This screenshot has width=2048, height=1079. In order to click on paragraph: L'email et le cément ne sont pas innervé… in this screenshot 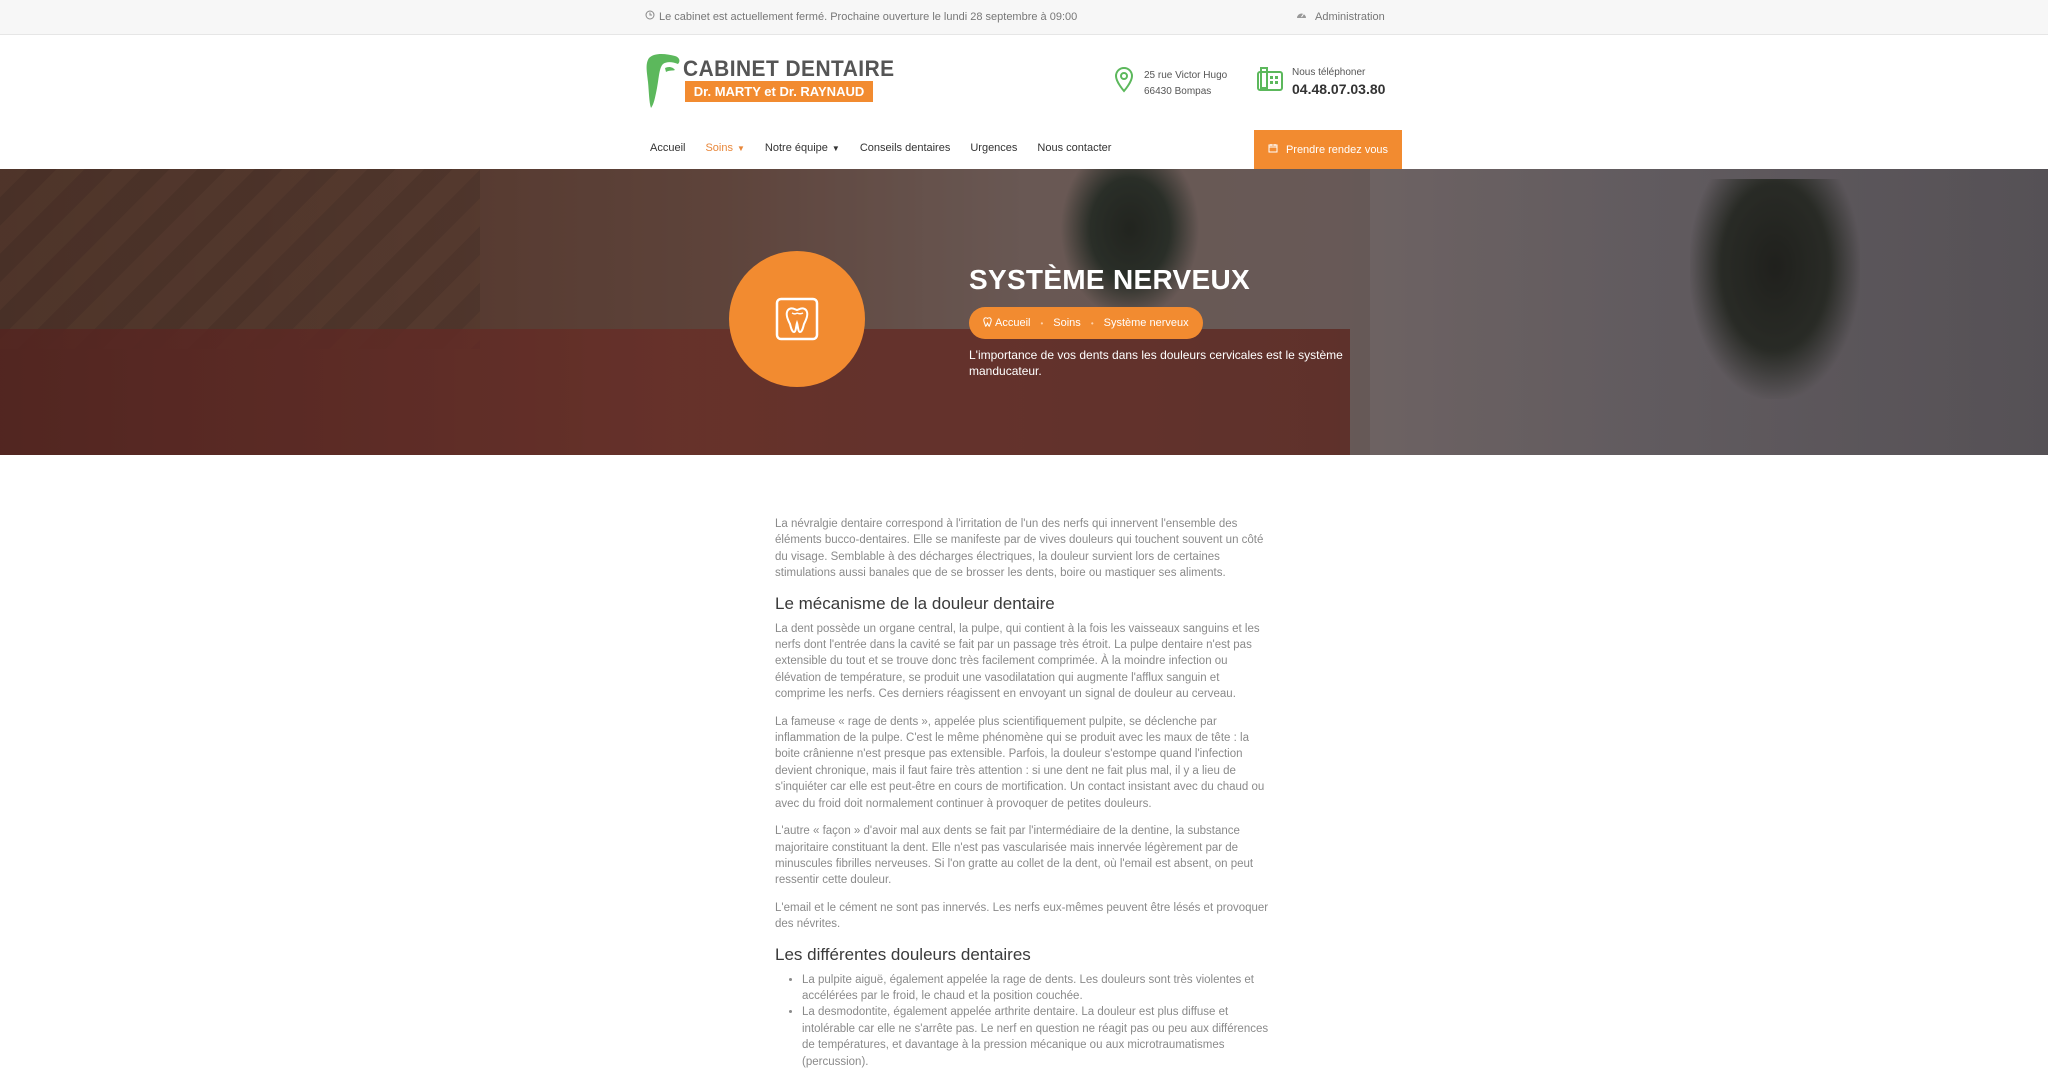, I will do `click(1022, 916)`.